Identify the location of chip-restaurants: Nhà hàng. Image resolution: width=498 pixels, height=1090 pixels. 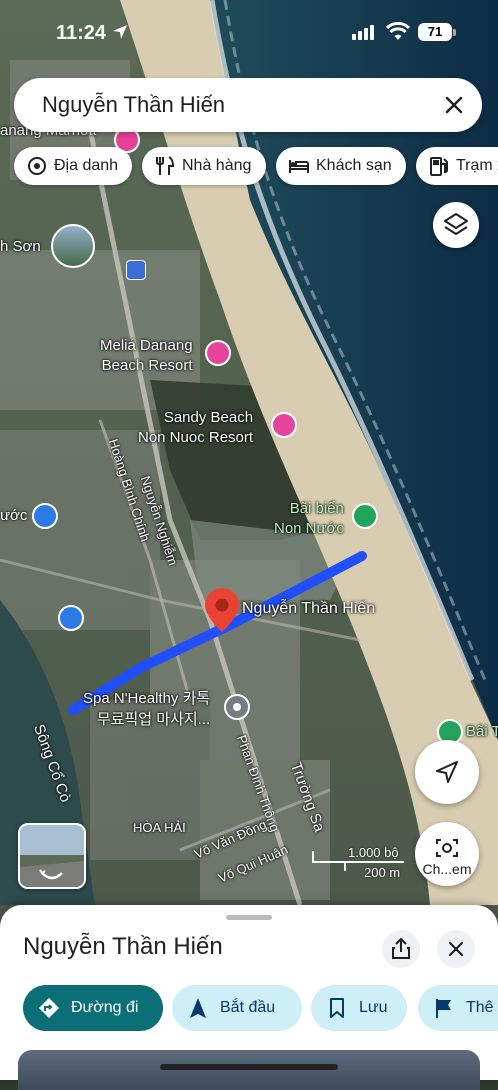
(204, 166).